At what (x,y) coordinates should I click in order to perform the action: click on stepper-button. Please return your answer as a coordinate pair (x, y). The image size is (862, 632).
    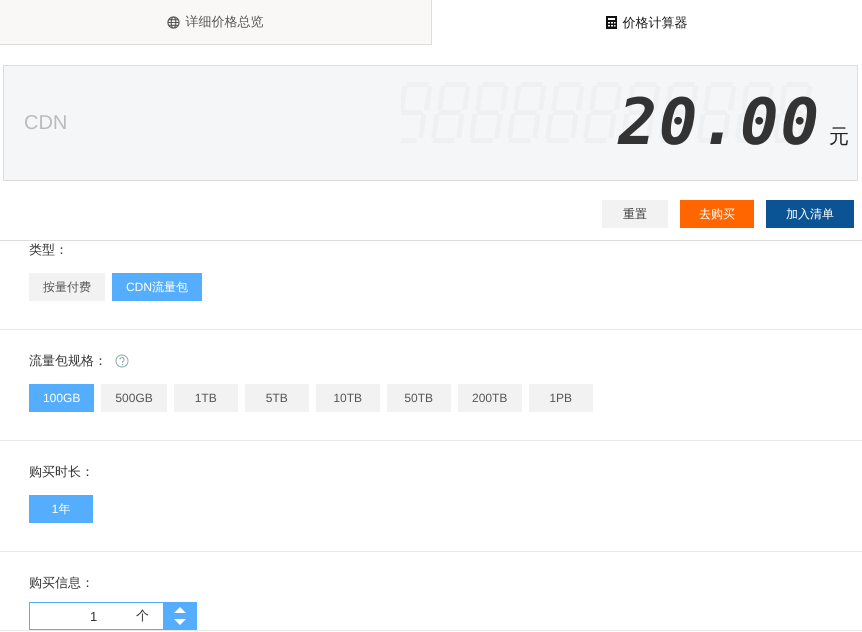
    Looking at the image, I should click on (179, 616).